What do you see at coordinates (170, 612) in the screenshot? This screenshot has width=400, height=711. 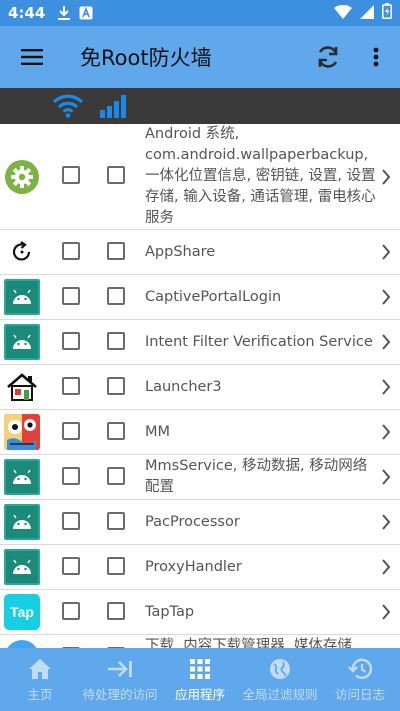 I see `app-name: TapTap` at bounding box center [170, 612].